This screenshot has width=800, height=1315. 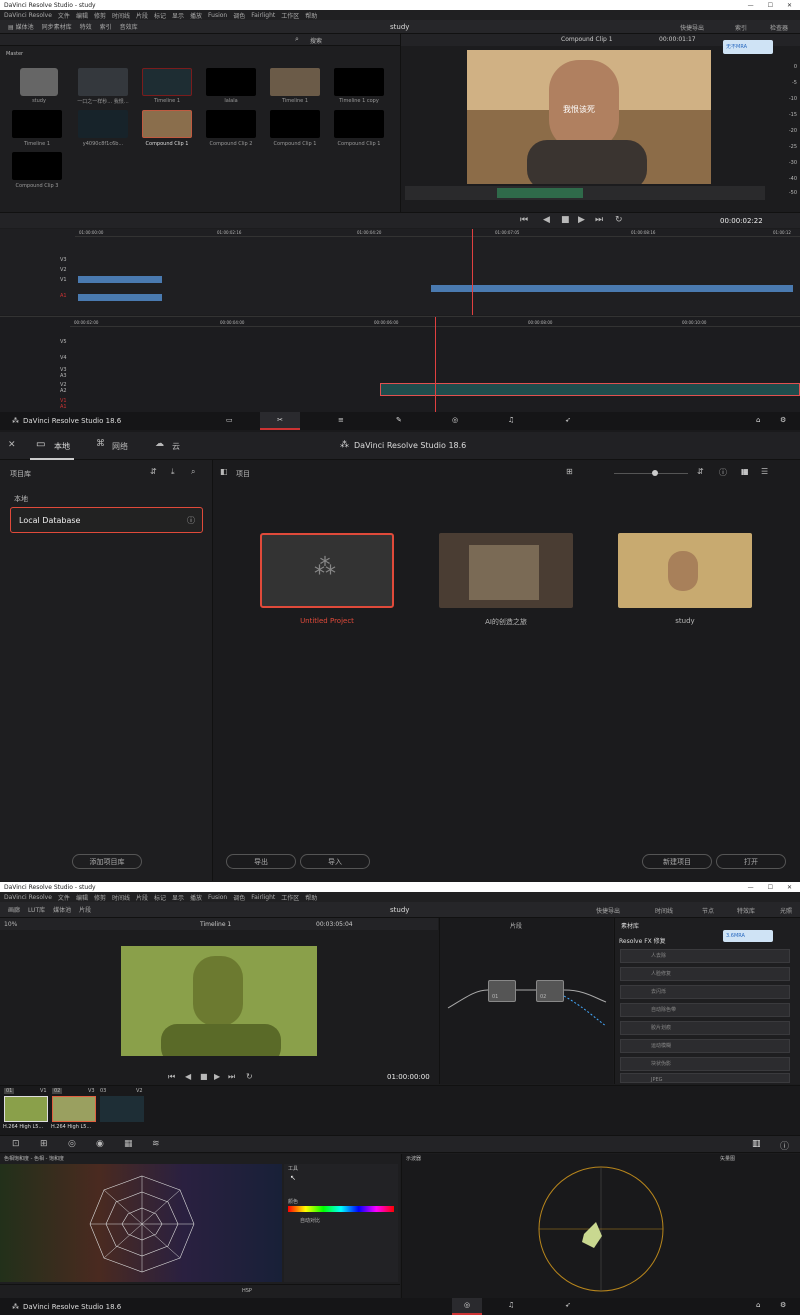 I want to click on fx-item: 胶片划痕, so click(x=705, y=1028).